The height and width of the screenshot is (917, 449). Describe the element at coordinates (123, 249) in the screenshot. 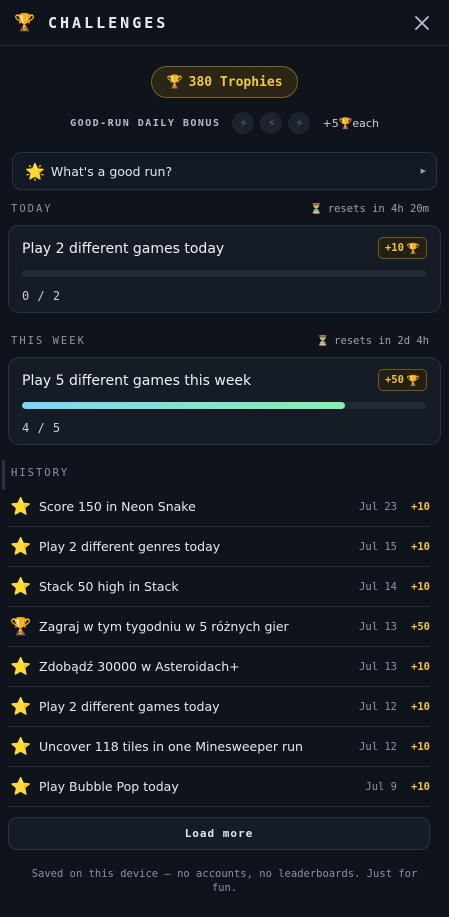

I see `challenge-title: Play 2 different games today` at that location.